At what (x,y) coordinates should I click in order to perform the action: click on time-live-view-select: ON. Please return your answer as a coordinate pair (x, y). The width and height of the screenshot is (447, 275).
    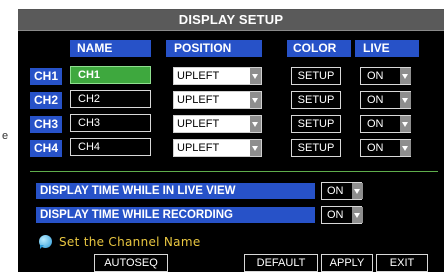
    Looking at the image, I should click on (342, 191).